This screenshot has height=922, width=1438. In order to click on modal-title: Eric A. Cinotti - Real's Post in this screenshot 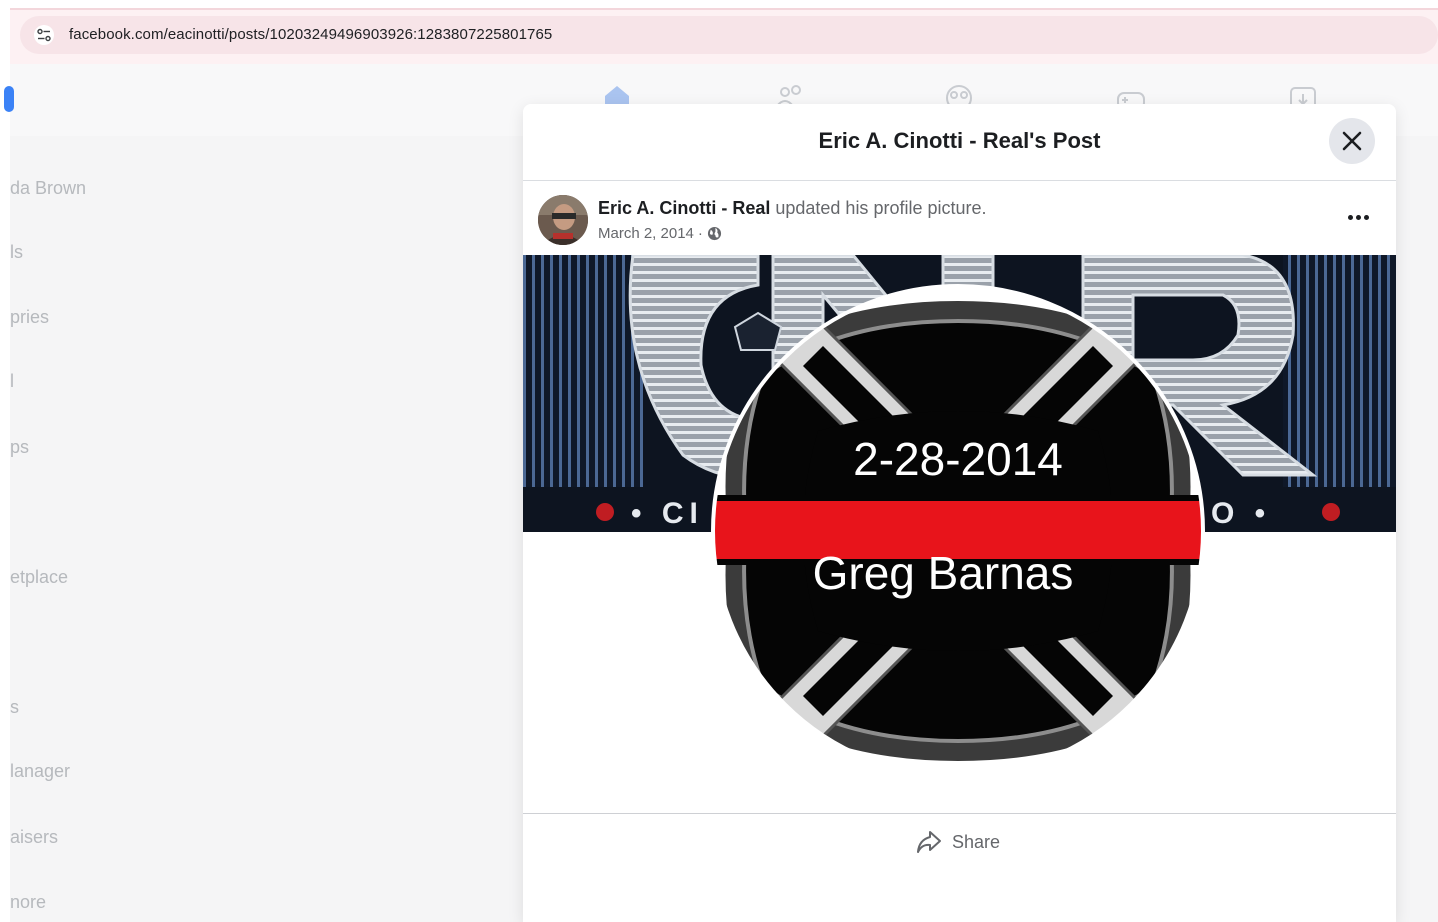, I will do `click(959, 140)`.